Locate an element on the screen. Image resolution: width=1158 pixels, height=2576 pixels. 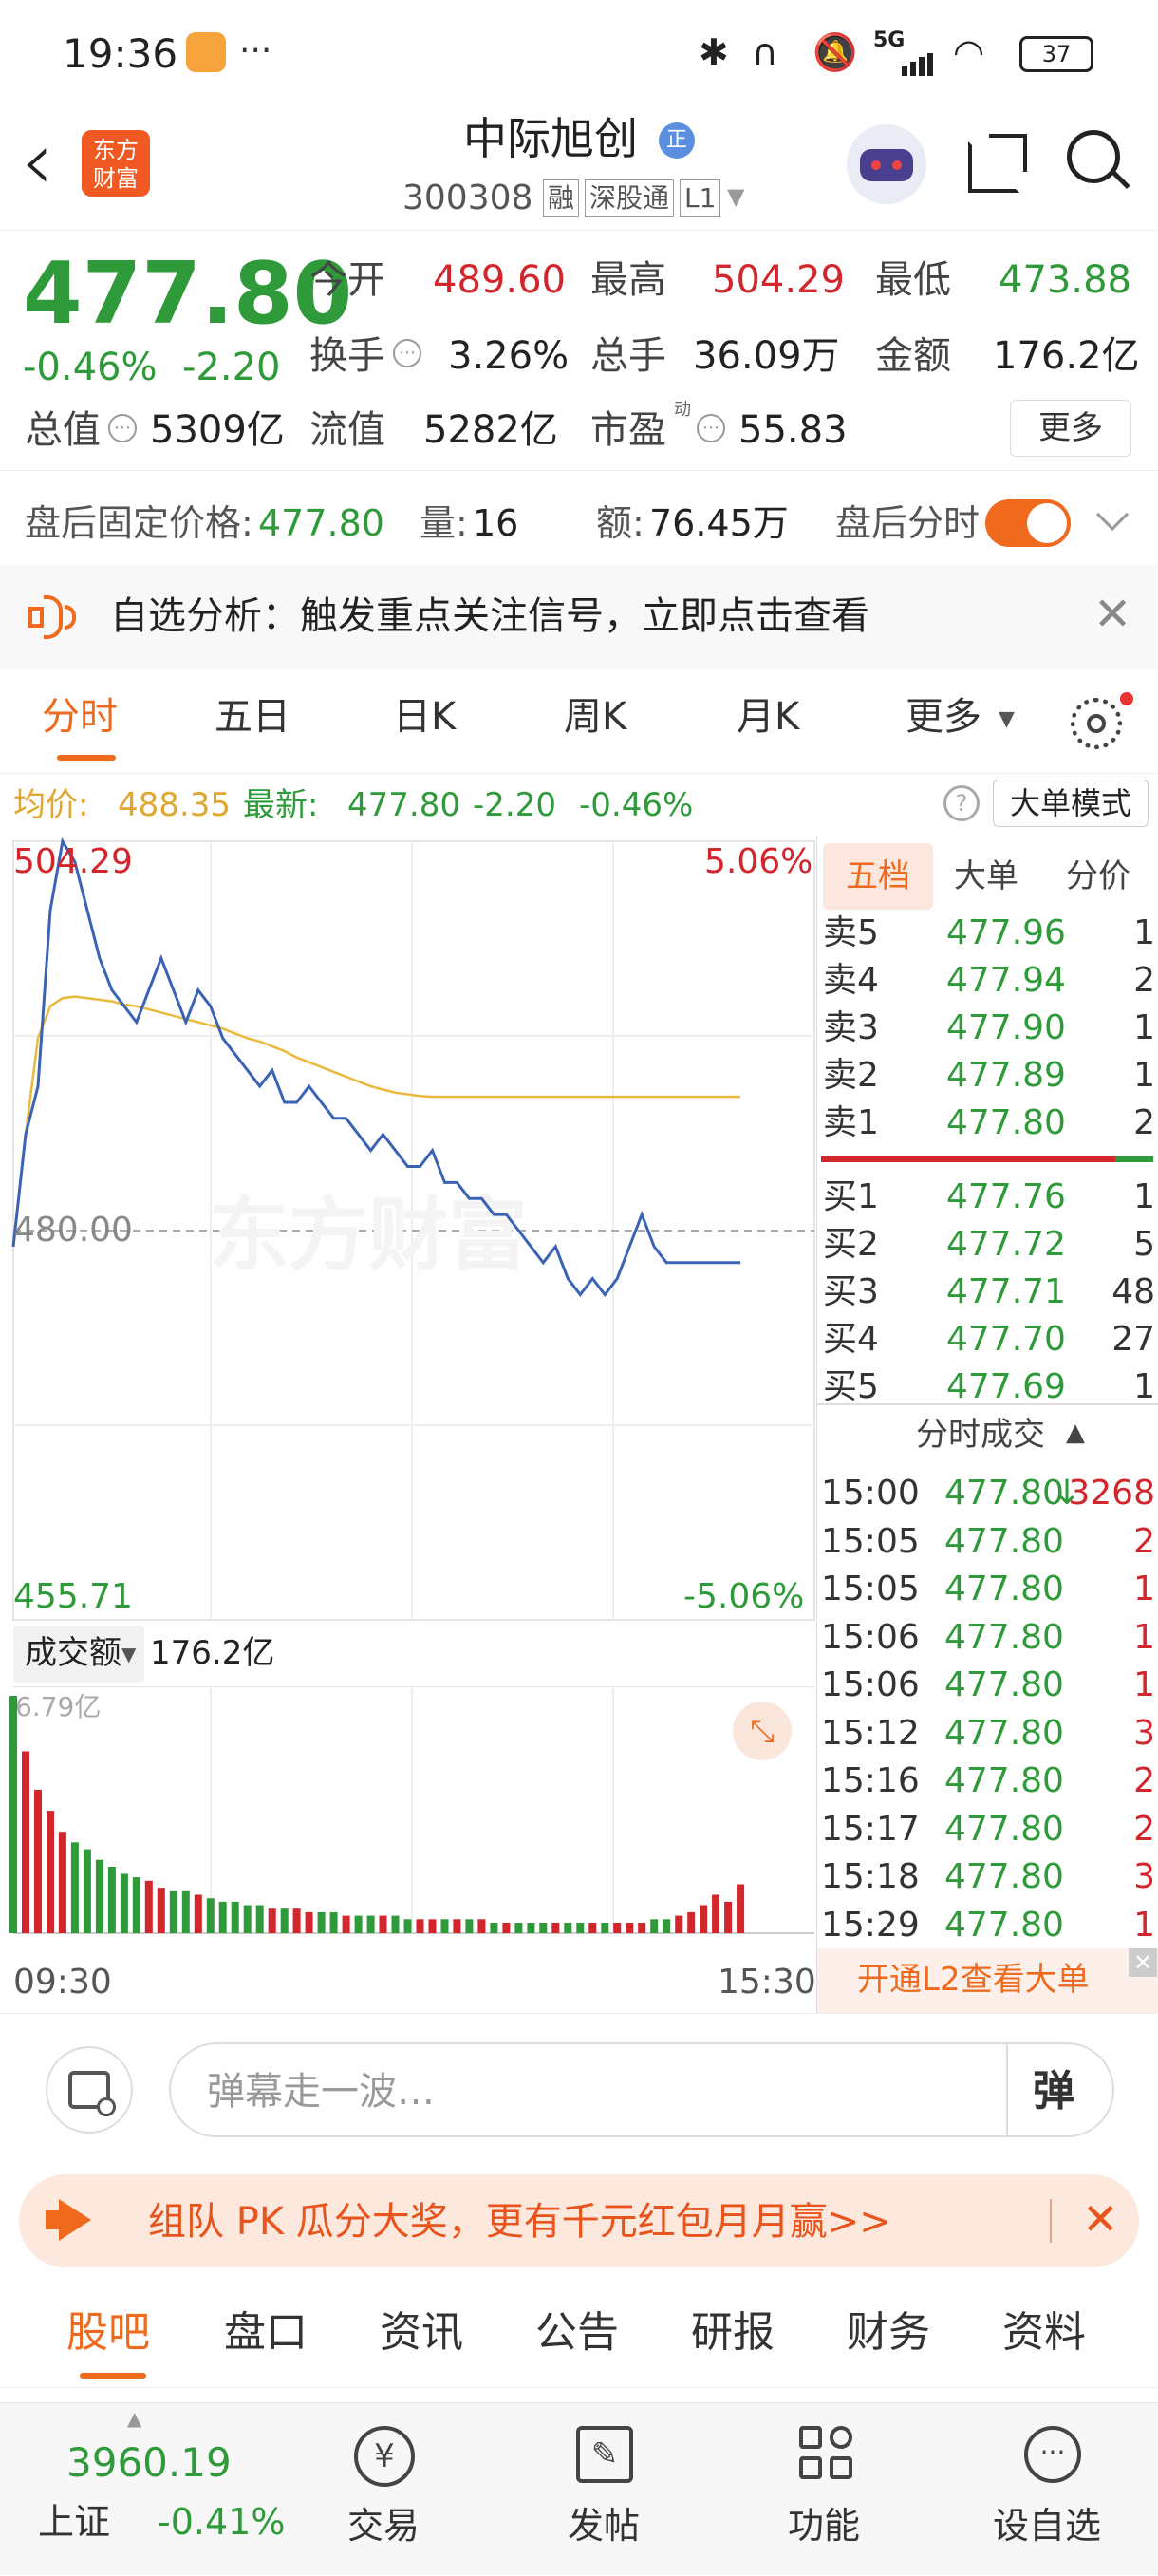
signal-icon is located at coordinates (903, 64).